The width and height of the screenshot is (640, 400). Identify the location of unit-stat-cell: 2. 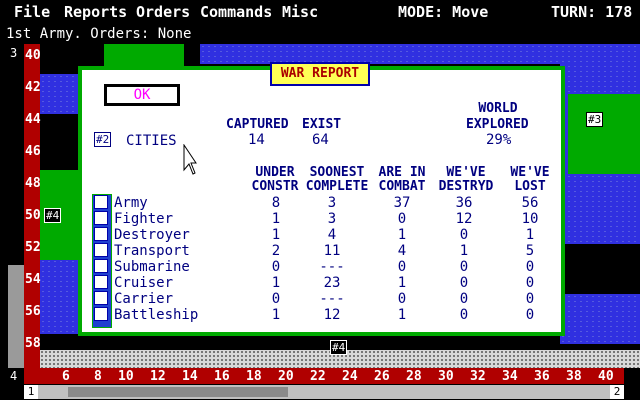
(276, 251).